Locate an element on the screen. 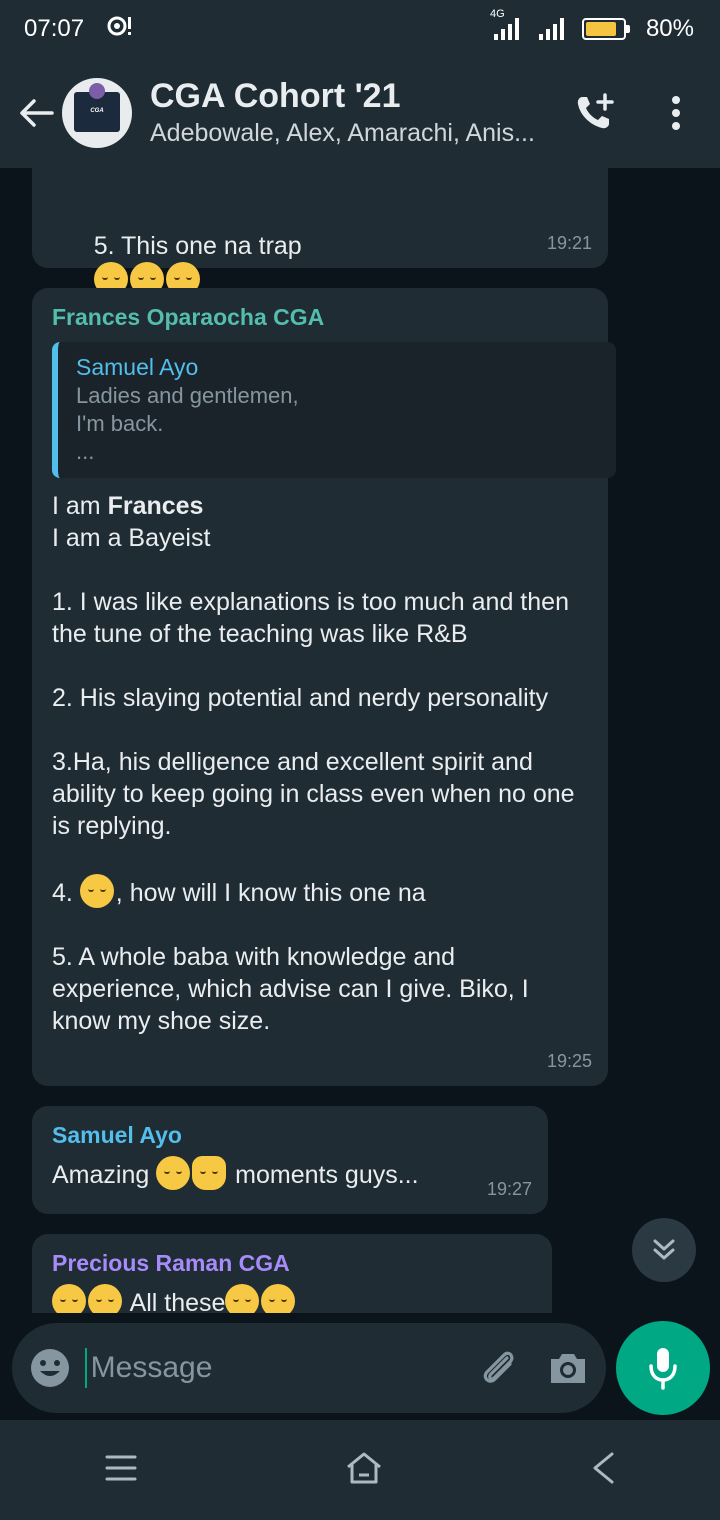 The height and width of the screenshot is (1520, 720). message-bubble: Samuel Ayo Amazing moments guys... 19:27 is located at coordinates (290, 1160).